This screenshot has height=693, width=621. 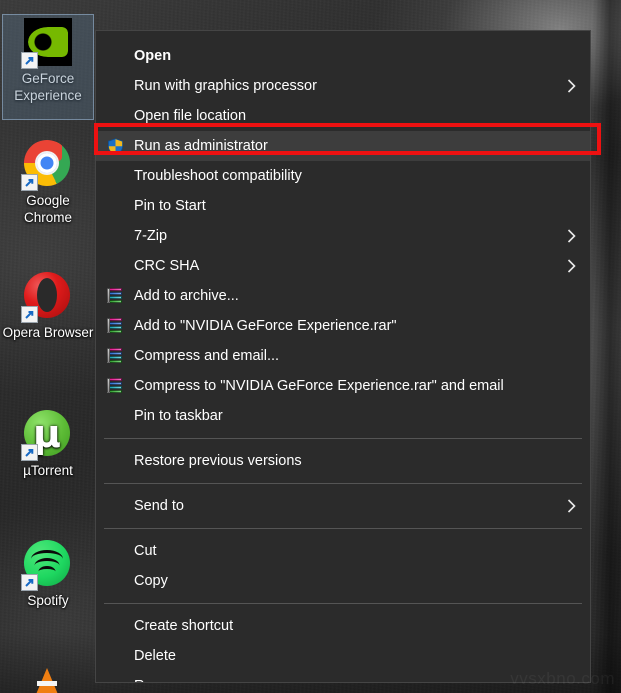 What do you see at coordinates (562, 678) in the screenshot?
I see `watermark-text: vvsxbno.com` at bounding box center [562, 678].